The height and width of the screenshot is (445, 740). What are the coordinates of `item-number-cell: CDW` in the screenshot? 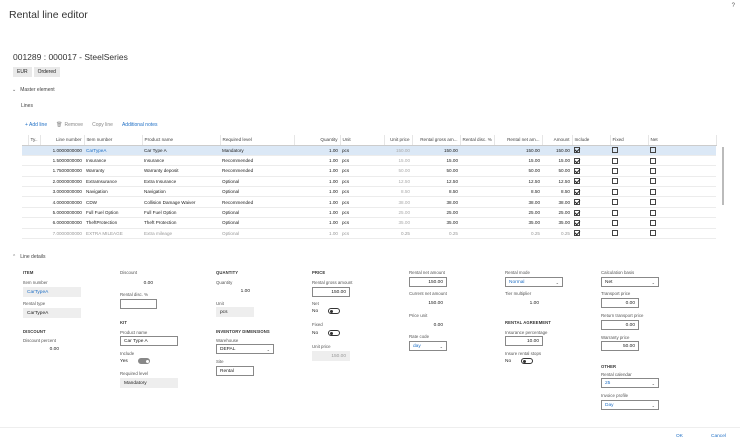 It's located at (113, 202).